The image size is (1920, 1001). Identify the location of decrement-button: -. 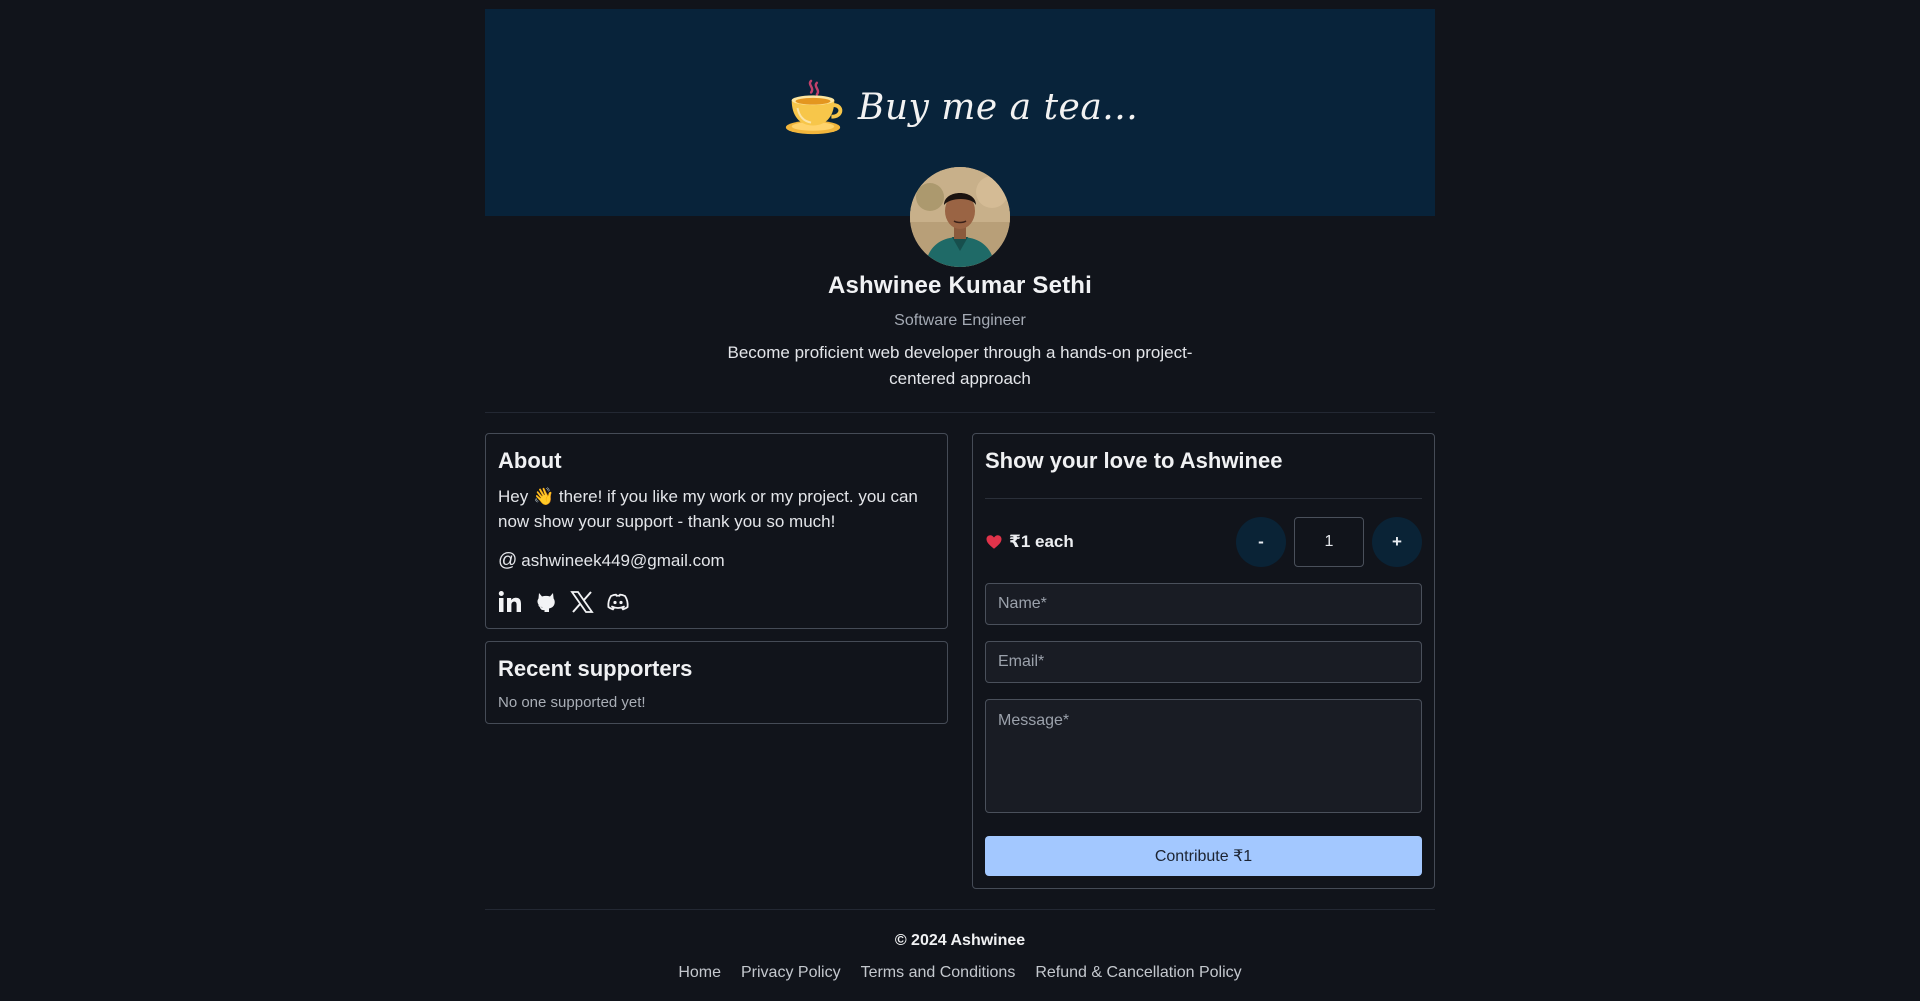
(1261, 542).